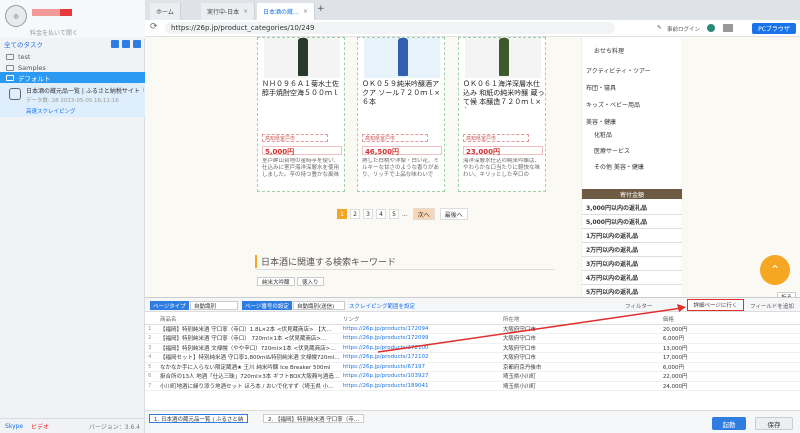 This screenshot has height=433, width=800. I want to click on column-header: 価格, so click(729, 320).